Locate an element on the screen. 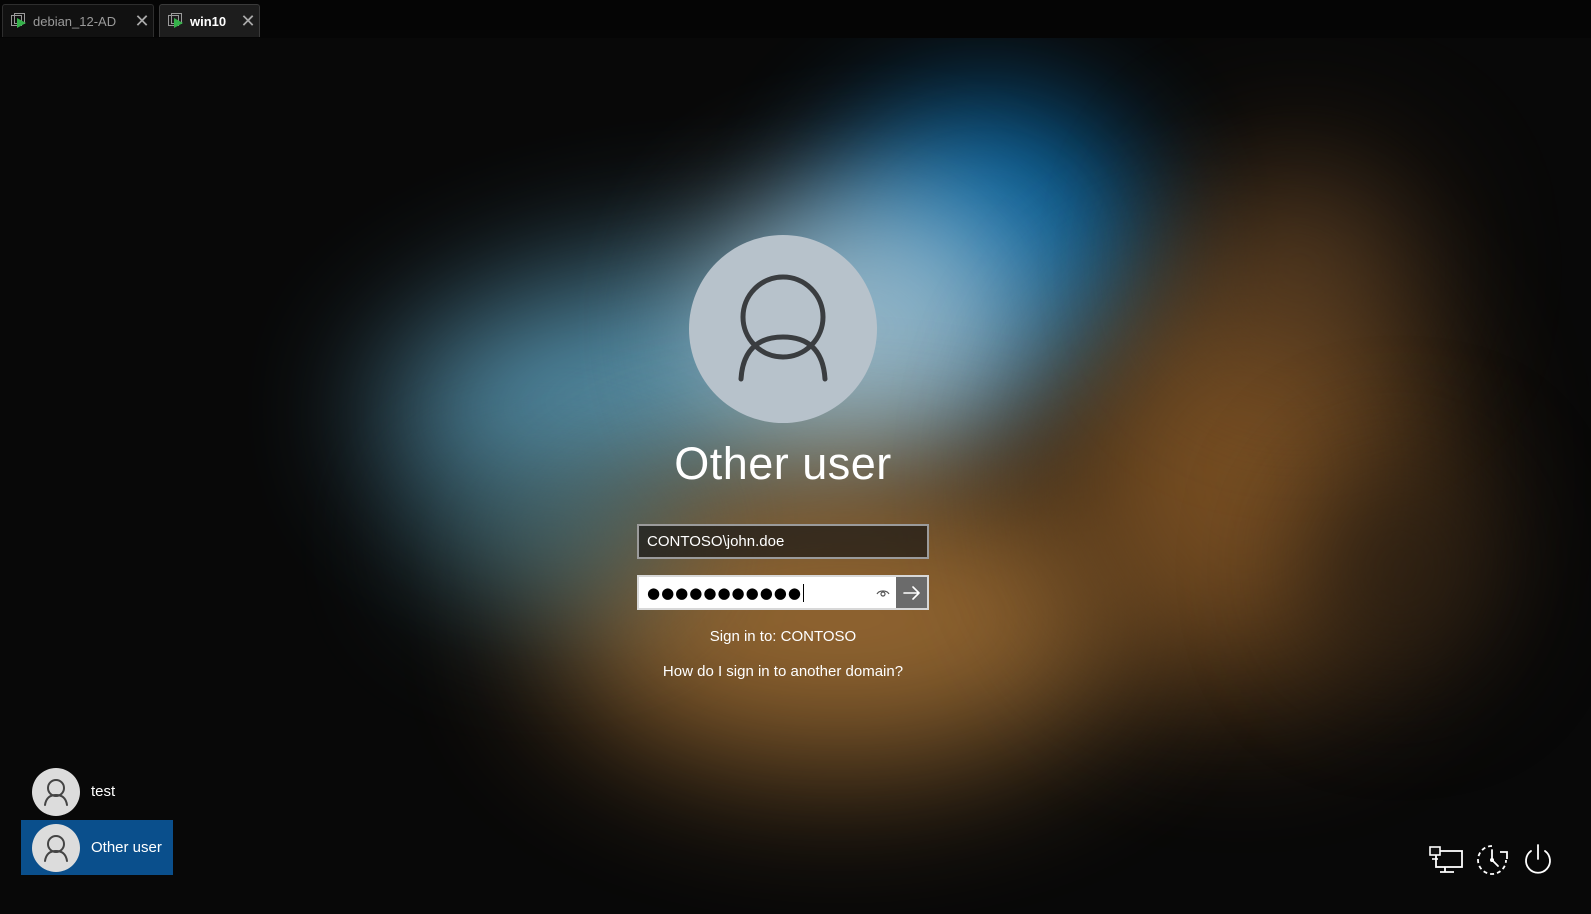 Image resolution: width=1591 pixels, height=914 pixels. power-button is located at coordinates (1538, 860).